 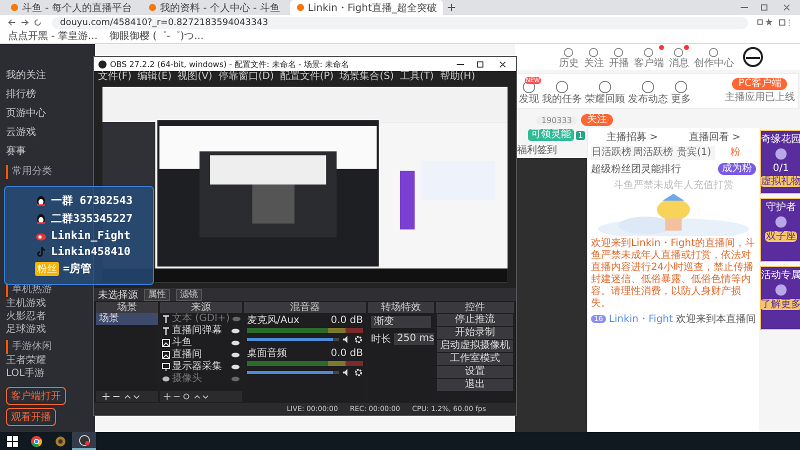 What do you see at coordinates (47, 132) in the screenshot?
I see `sidebar-item: 云游戏` at bounding box center [47, 132].